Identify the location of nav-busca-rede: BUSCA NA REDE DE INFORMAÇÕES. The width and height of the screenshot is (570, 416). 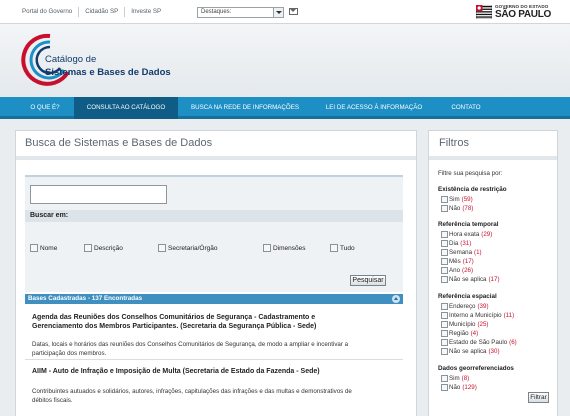
(245, 108).